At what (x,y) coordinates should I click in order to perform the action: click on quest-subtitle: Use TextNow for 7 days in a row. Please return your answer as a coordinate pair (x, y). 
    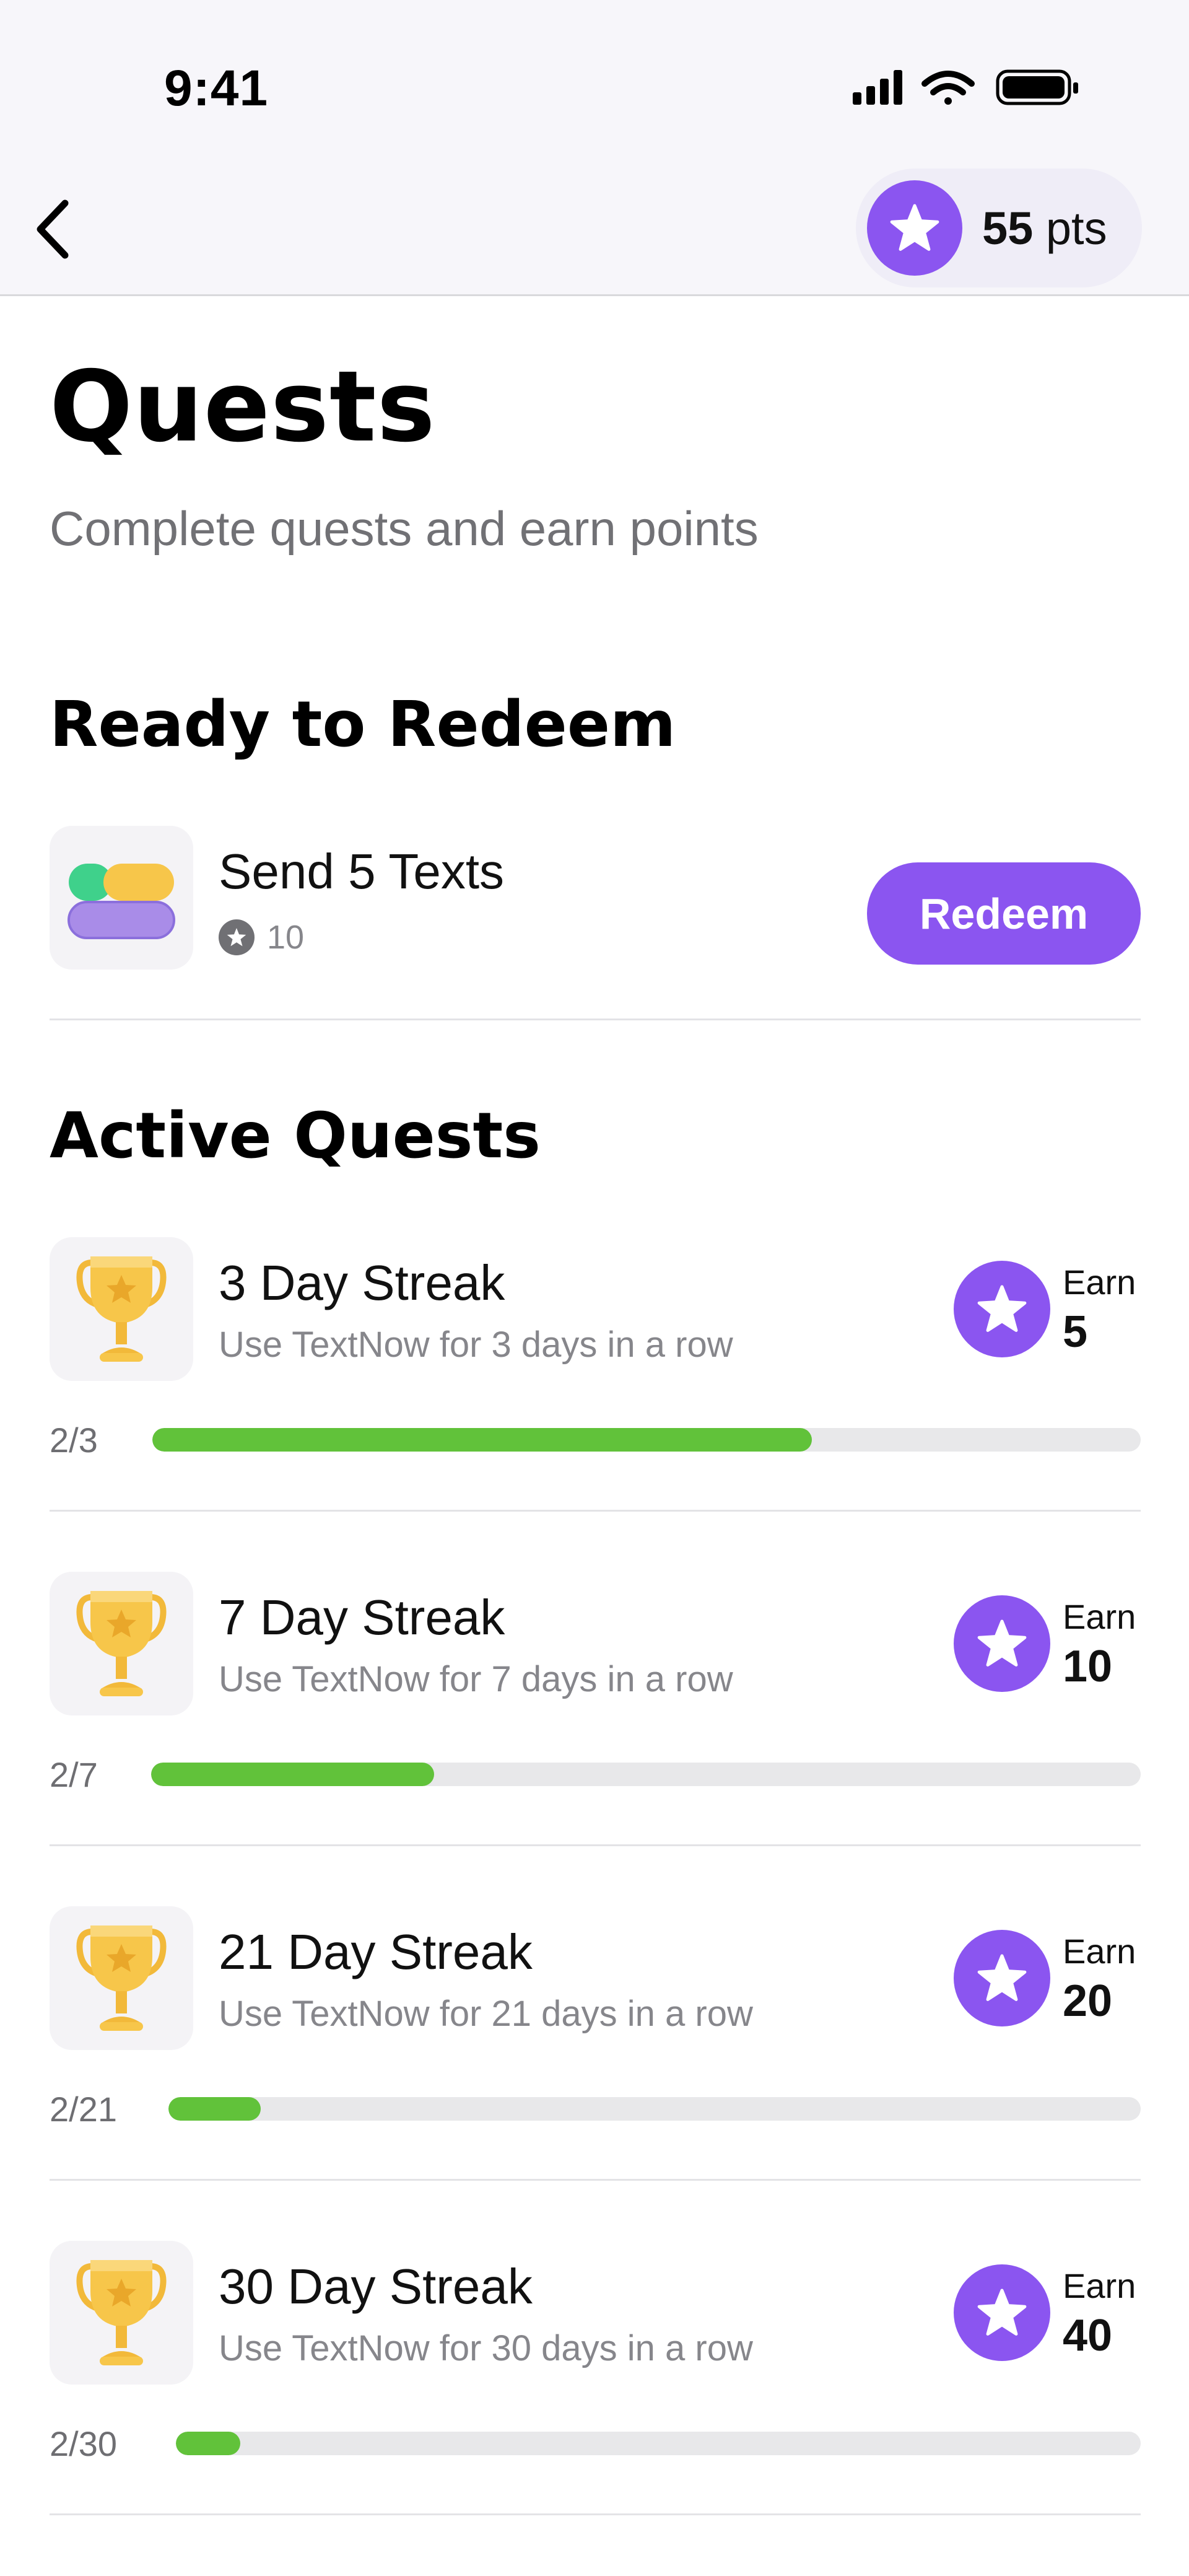
    Looking at the image, I should click on (476, 1679).